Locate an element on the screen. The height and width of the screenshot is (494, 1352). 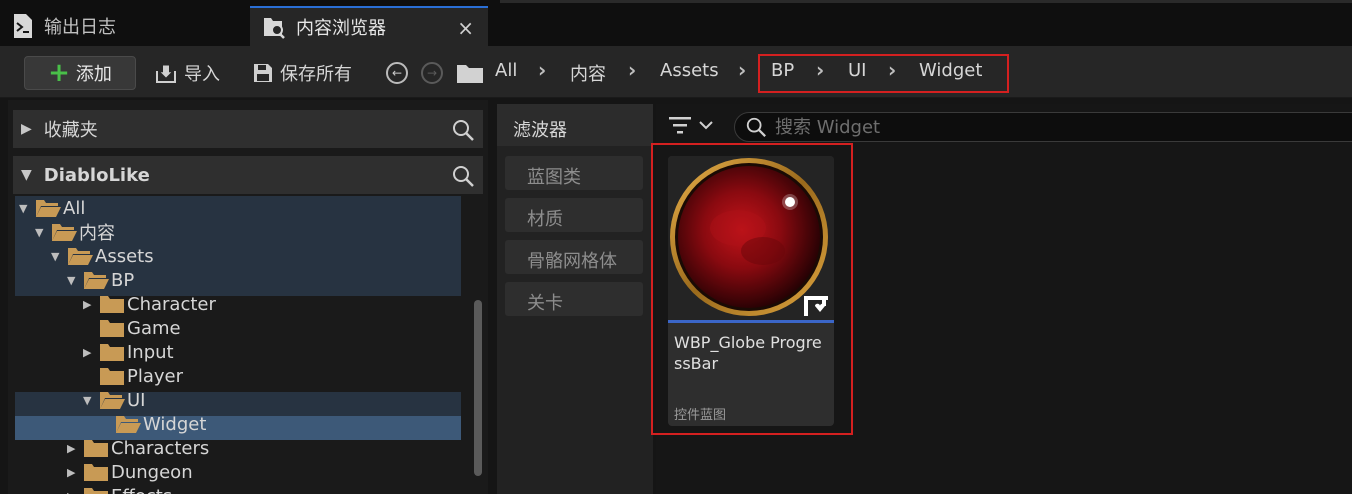
import-button: 导入 is located at coordinates (187, 73).